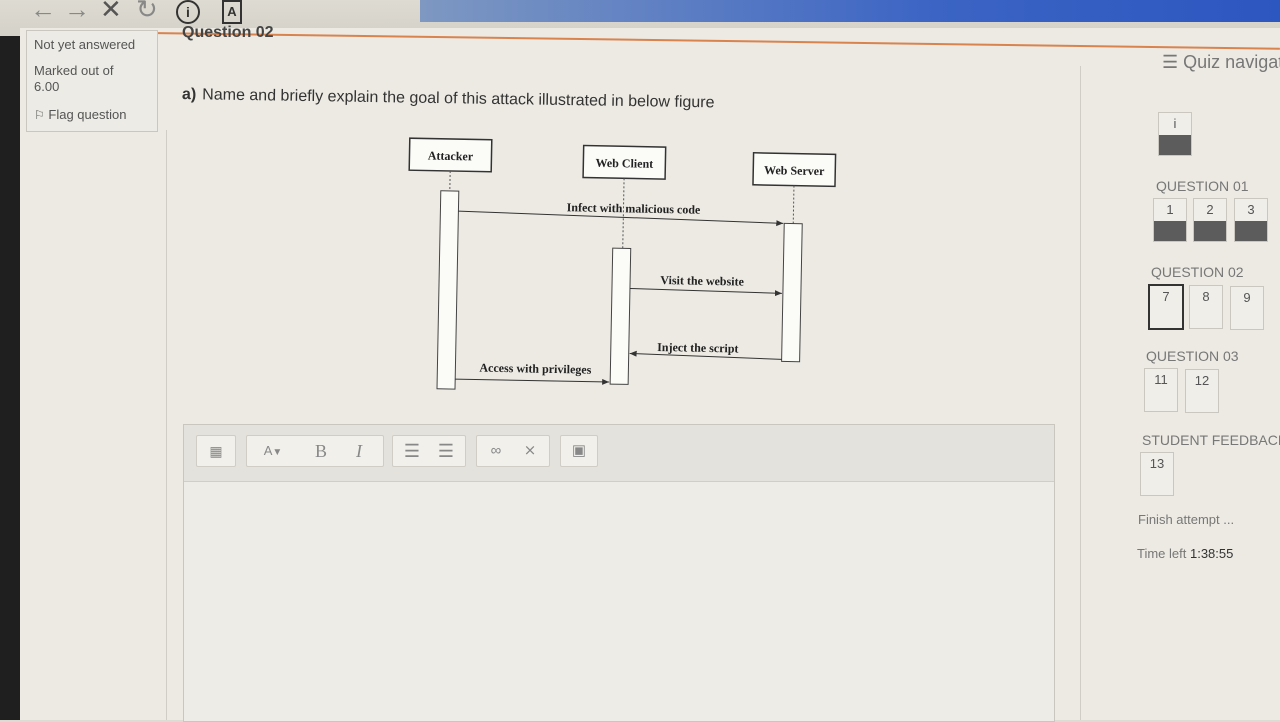  Describe the element at coordinates (1175, 134) in the screenshot. I see `info-nav-button: i` at that location.